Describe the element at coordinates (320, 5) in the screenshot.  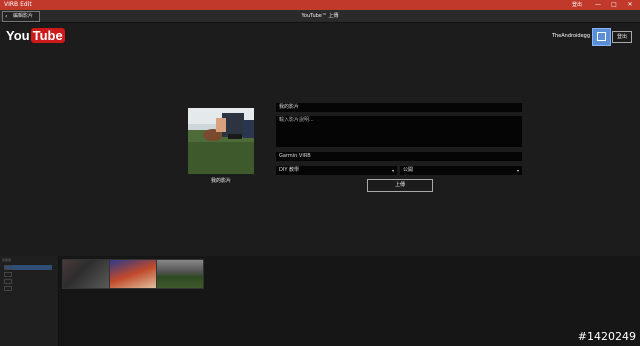
I see `title-bar: VIRB Edit 登出 — □ ✕` at that location.